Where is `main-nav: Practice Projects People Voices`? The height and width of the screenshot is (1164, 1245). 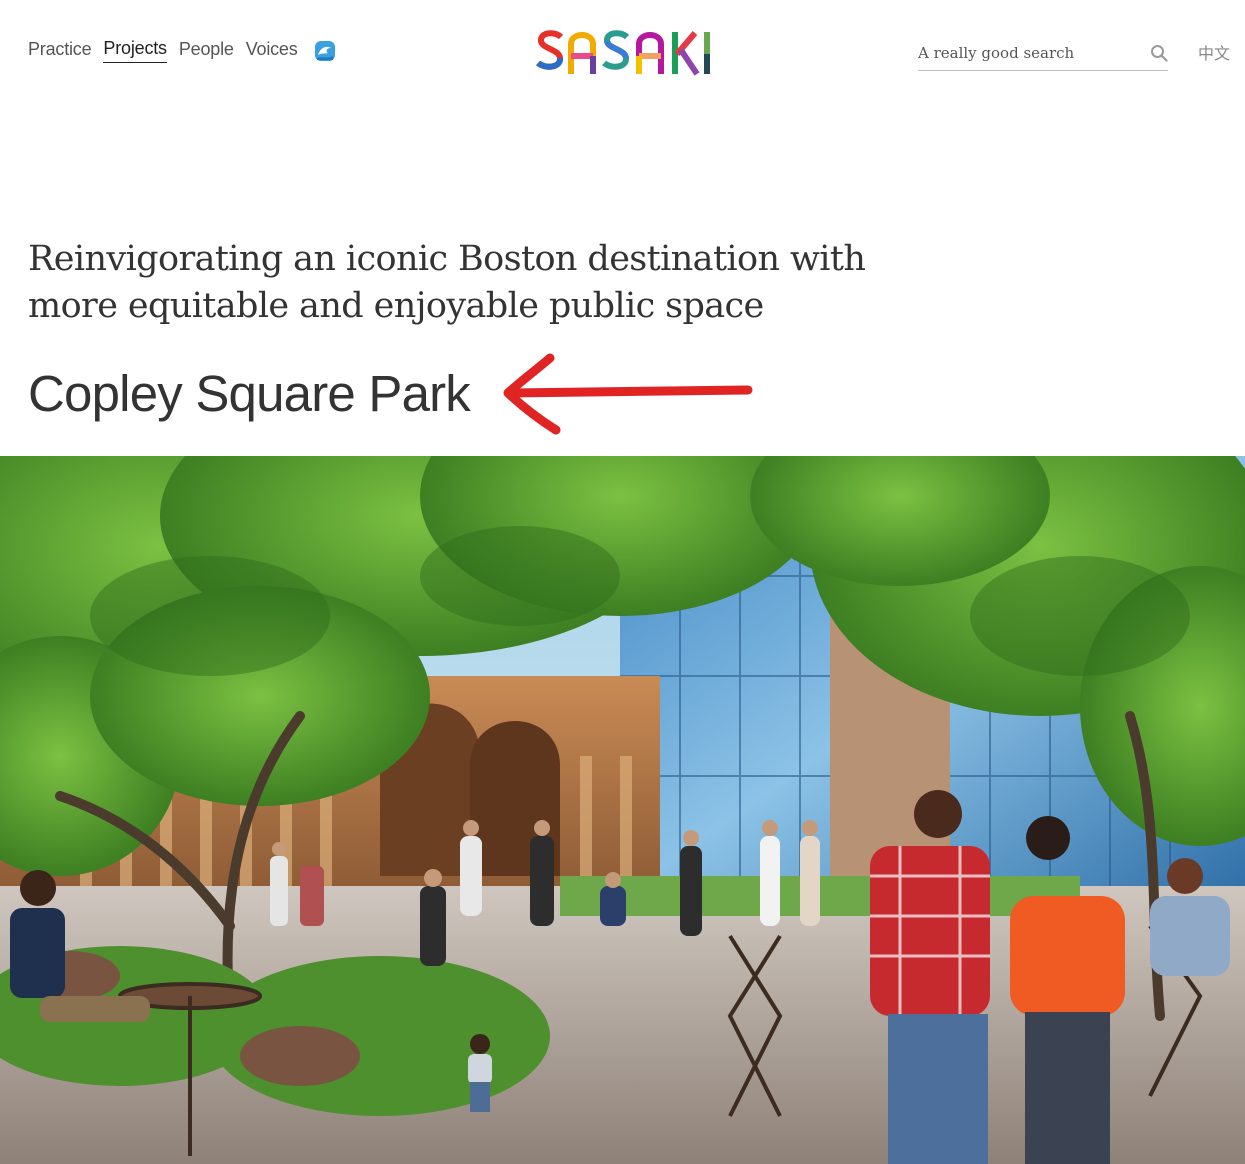 main-nav: Practice Projects People Voices is located at coordinates (182, 50).